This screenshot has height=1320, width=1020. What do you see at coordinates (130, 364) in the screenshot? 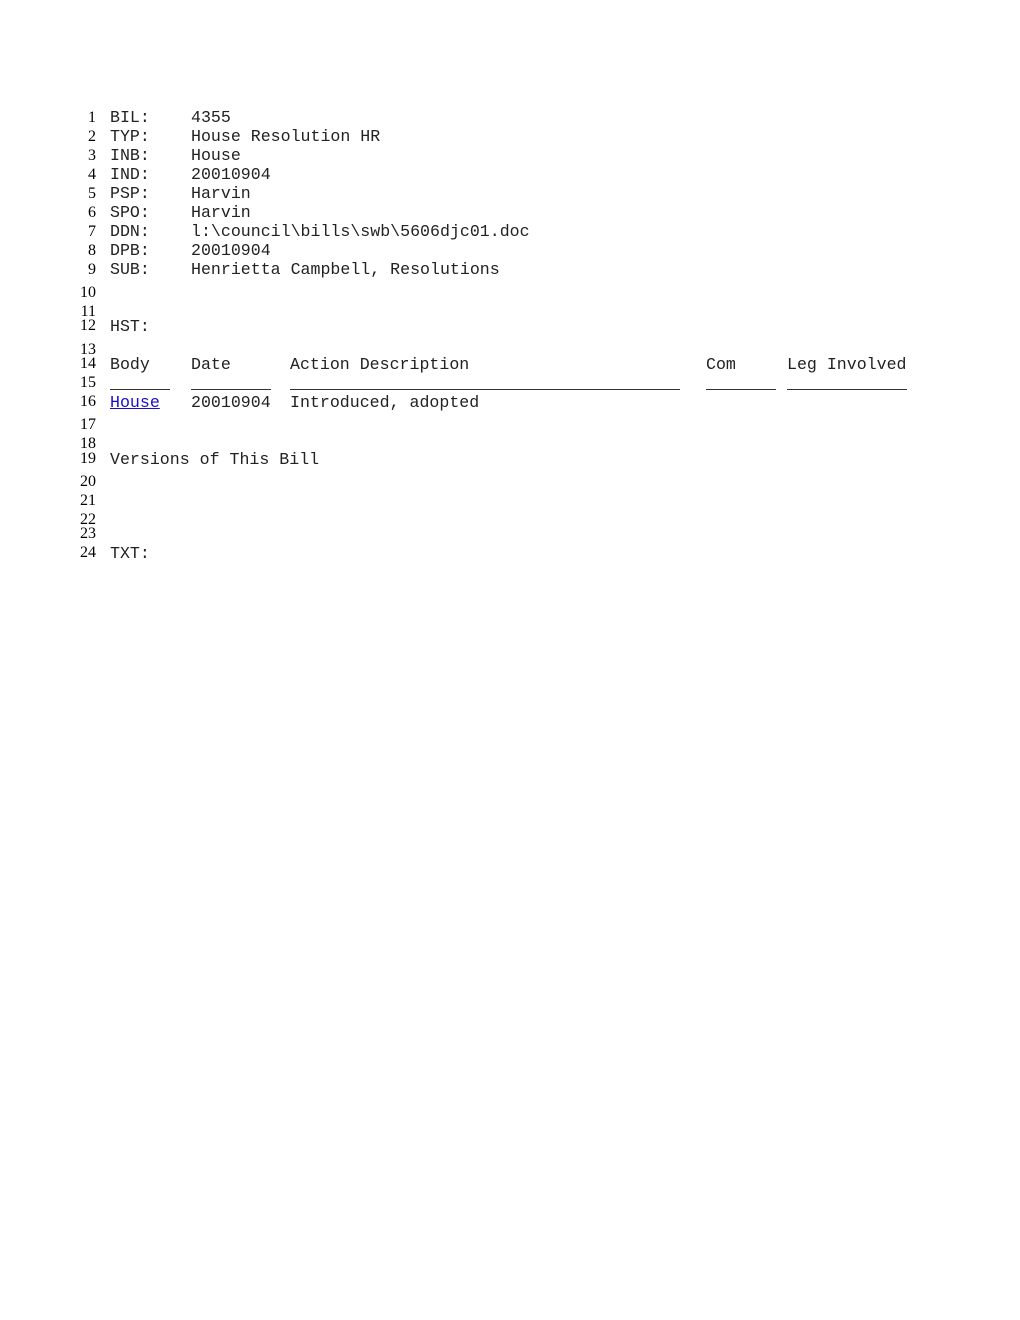
I see `column-header-body: Body` at bounding box center [130, 364].